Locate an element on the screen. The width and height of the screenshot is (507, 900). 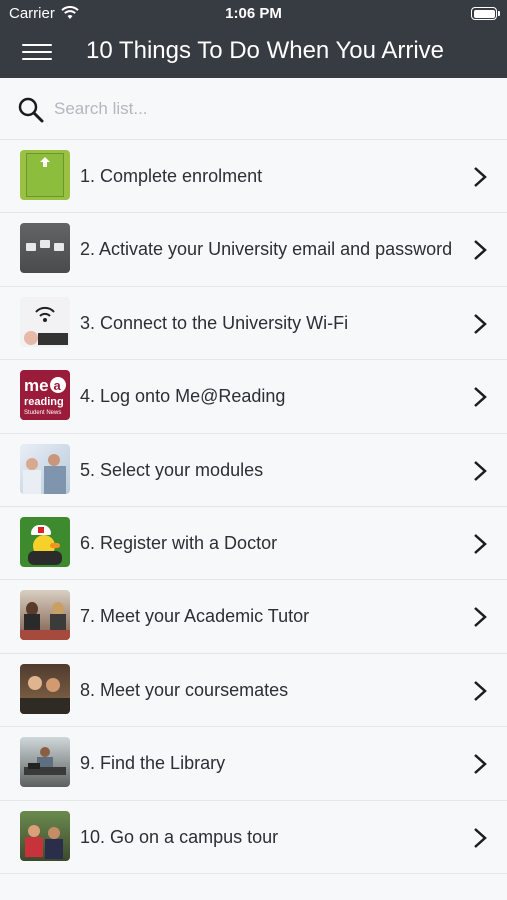
list-item: 7. Meet your Academic Tutor is located at coordinates (253, 617).